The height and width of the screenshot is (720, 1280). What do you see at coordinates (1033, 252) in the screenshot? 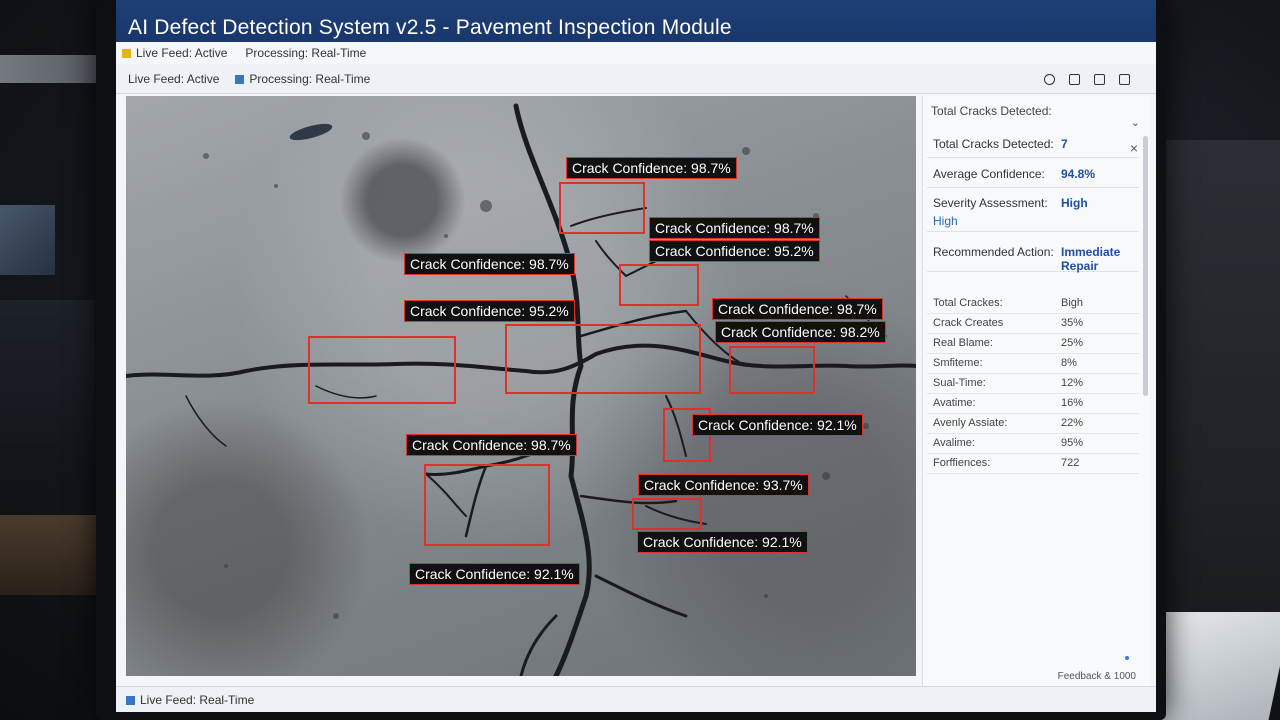
I see `summary-recommended-action: Recommended Action: Immediate Repair` at bounding box center [1033, 252].